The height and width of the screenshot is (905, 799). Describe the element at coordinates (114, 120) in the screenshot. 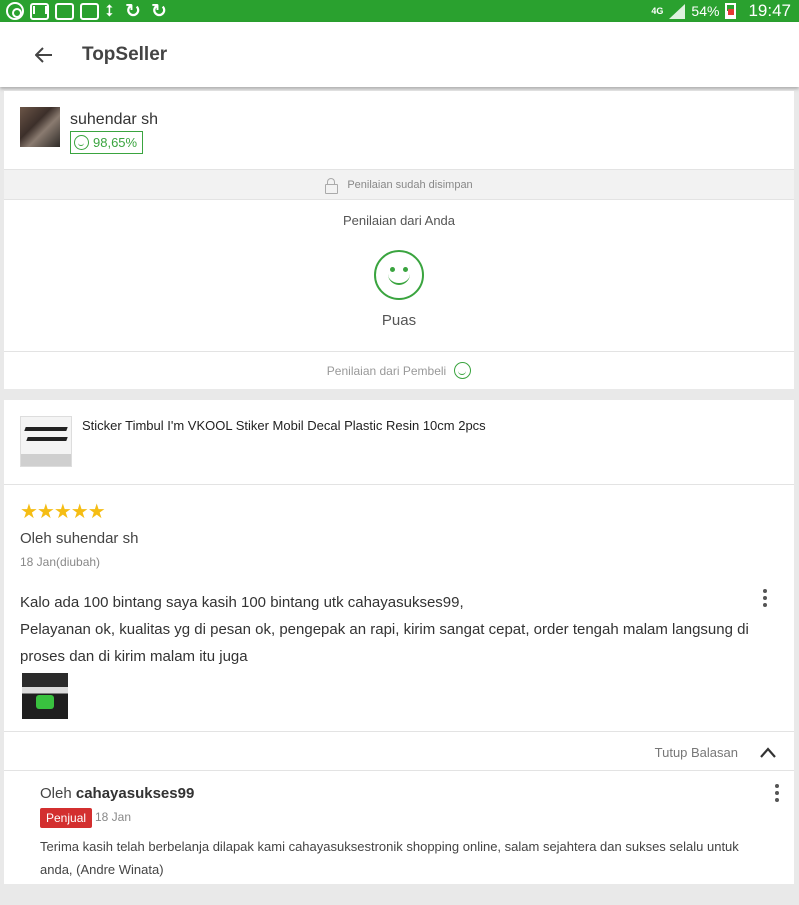

I see `seller-name: suhendar sh` at that location.